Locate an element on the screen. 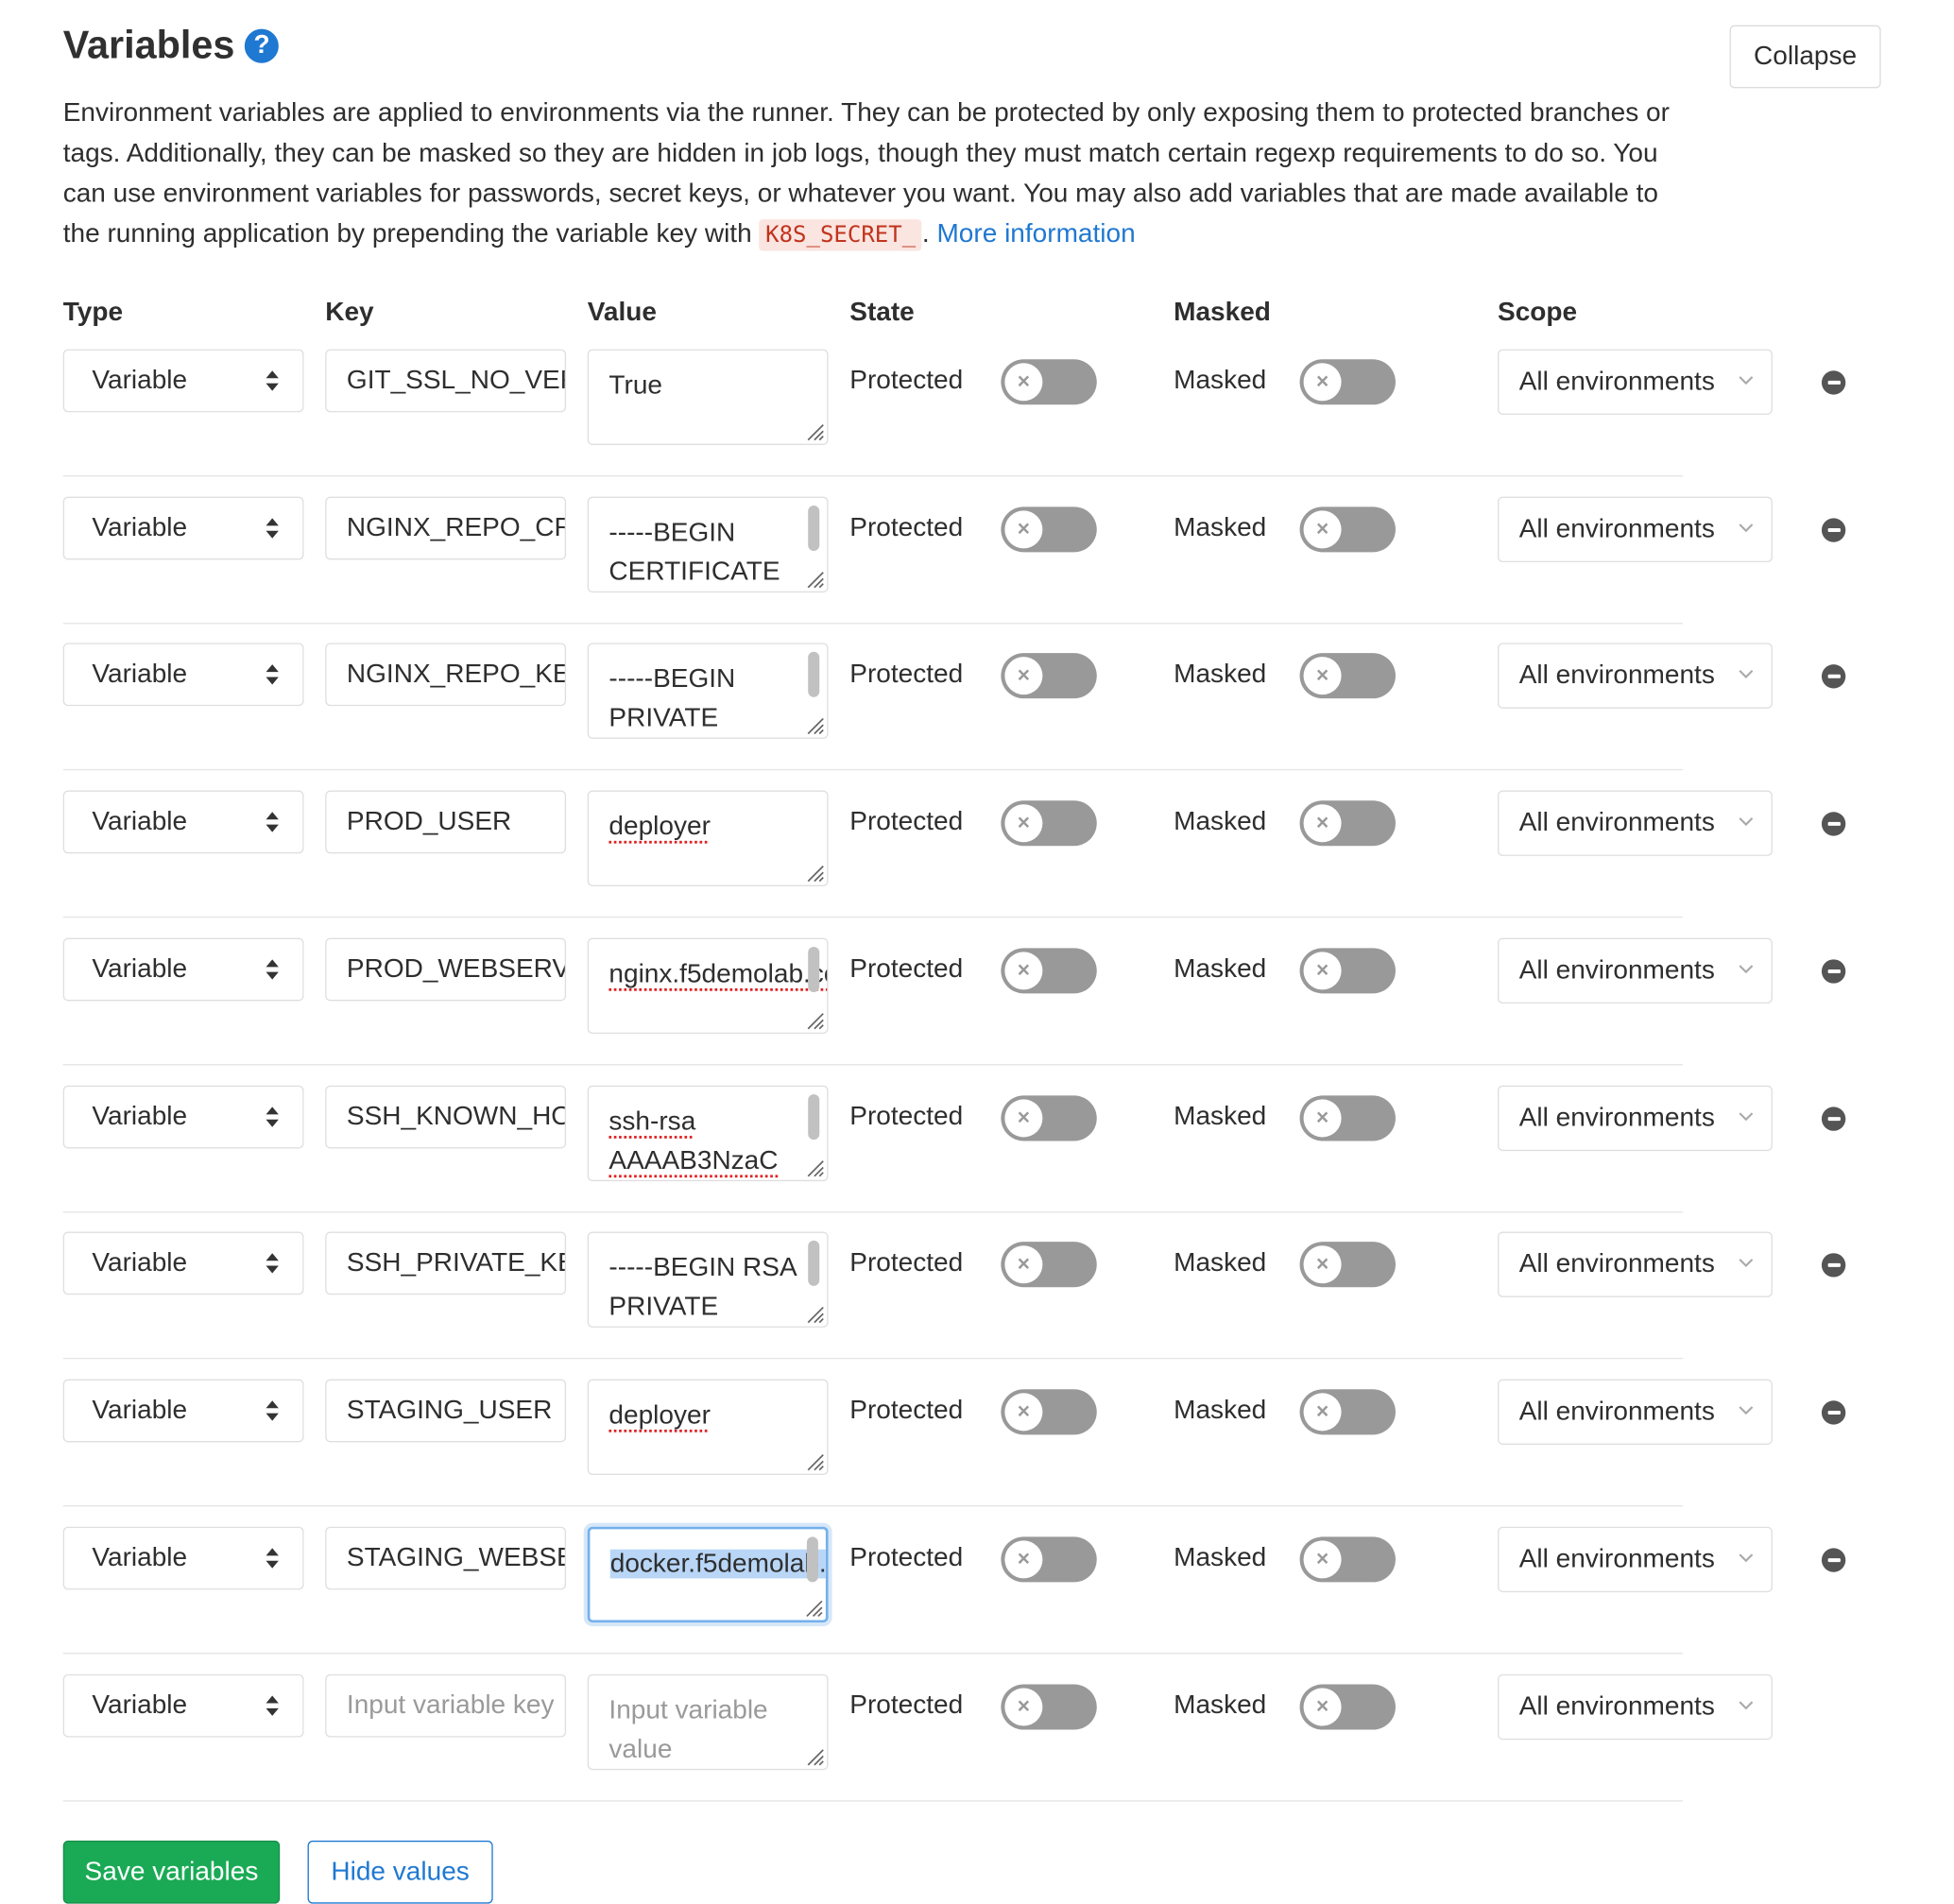 Image resolution: width=1954 pixels, height=1904 pixels. variable-key-input: SSH_PRIVATE_KEY is located at coordinates (446, 1263).